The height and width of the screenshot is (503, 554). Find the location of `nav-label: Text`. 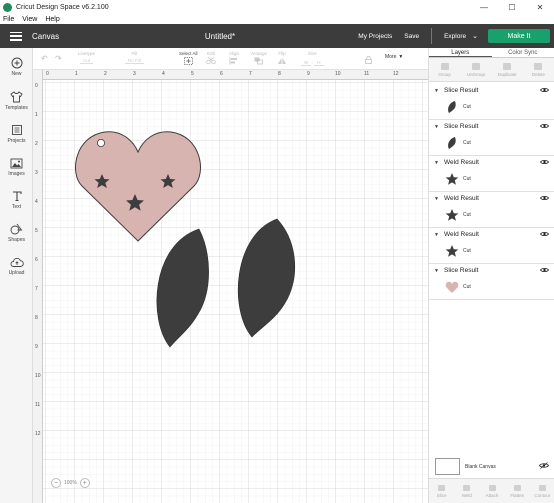

nav-label: Text is located at coordinates (16, 207).